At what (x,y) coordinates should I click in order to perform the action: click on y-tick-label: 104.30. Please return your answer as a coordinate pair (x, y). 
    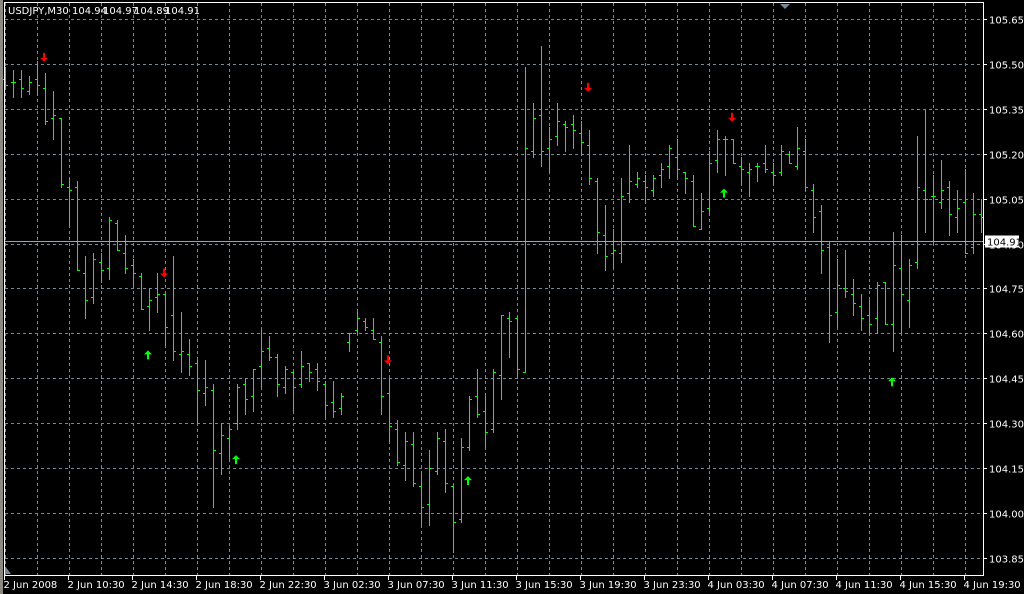
    Looking at the image, I should click on (1006, 425).